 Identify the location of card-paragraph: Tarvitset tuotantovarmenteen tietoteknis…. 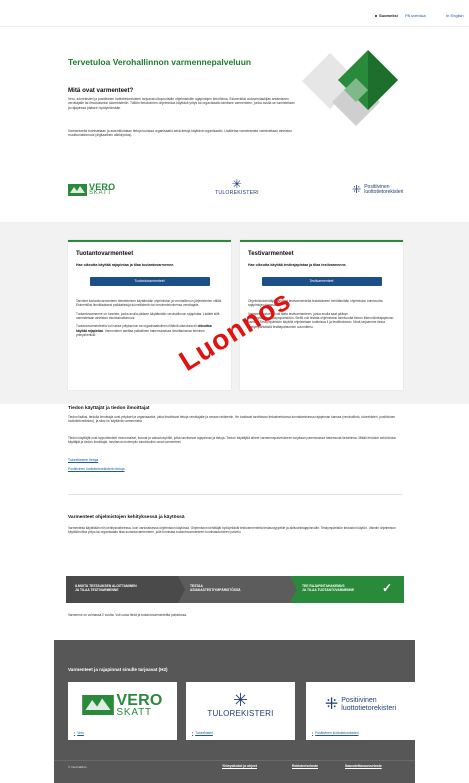
(149, 303).